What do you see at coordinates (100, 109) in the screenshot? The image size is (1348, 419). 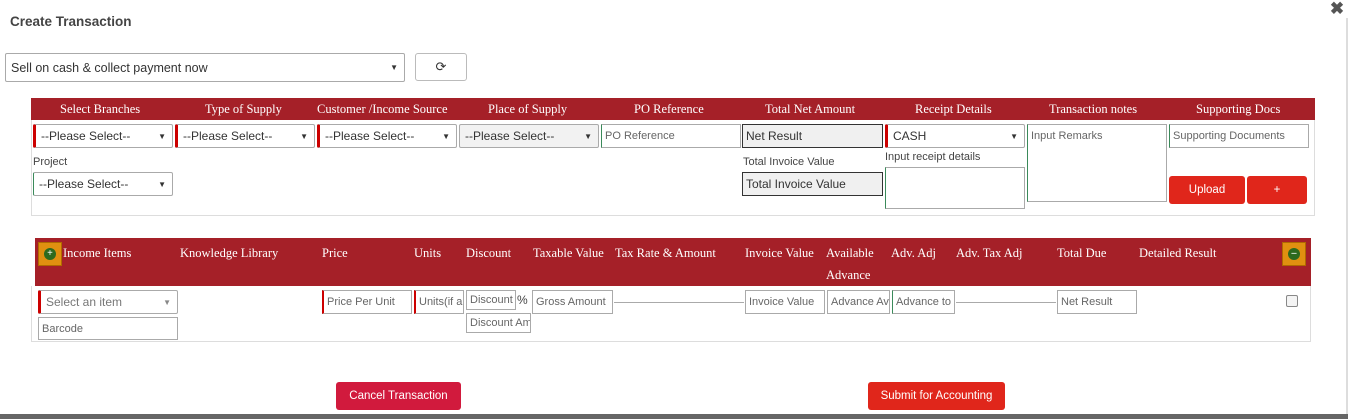 I see `col-select-branches: Select Branches` at bounding box center [100, 109].